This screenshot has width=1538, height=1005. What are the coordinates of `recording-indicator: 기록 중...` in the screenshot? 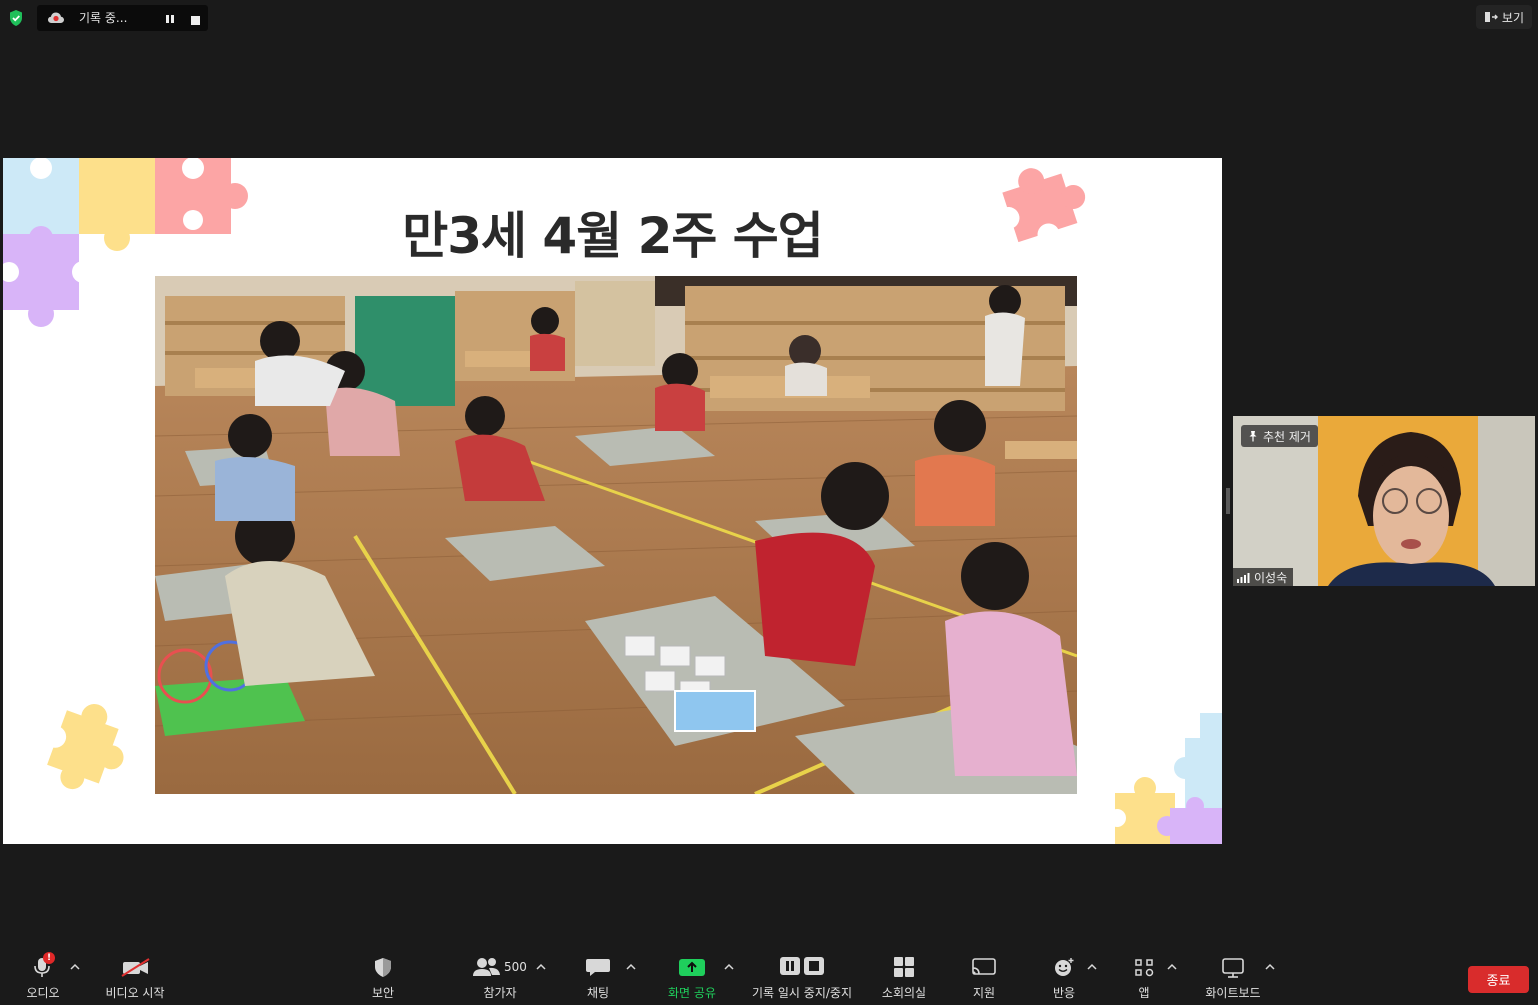 It's located at (122, 18).